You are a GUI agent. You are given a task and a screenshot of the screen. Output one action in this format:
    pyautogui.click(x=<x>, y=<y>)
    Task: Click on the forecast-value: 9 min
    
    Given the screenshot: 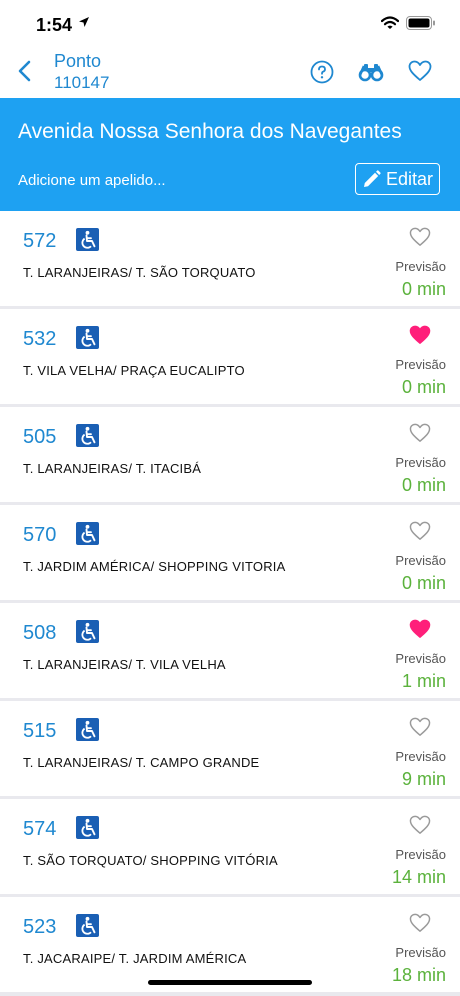 What is the action you would take?
    pyautogui.click(x=423, y=779)
    